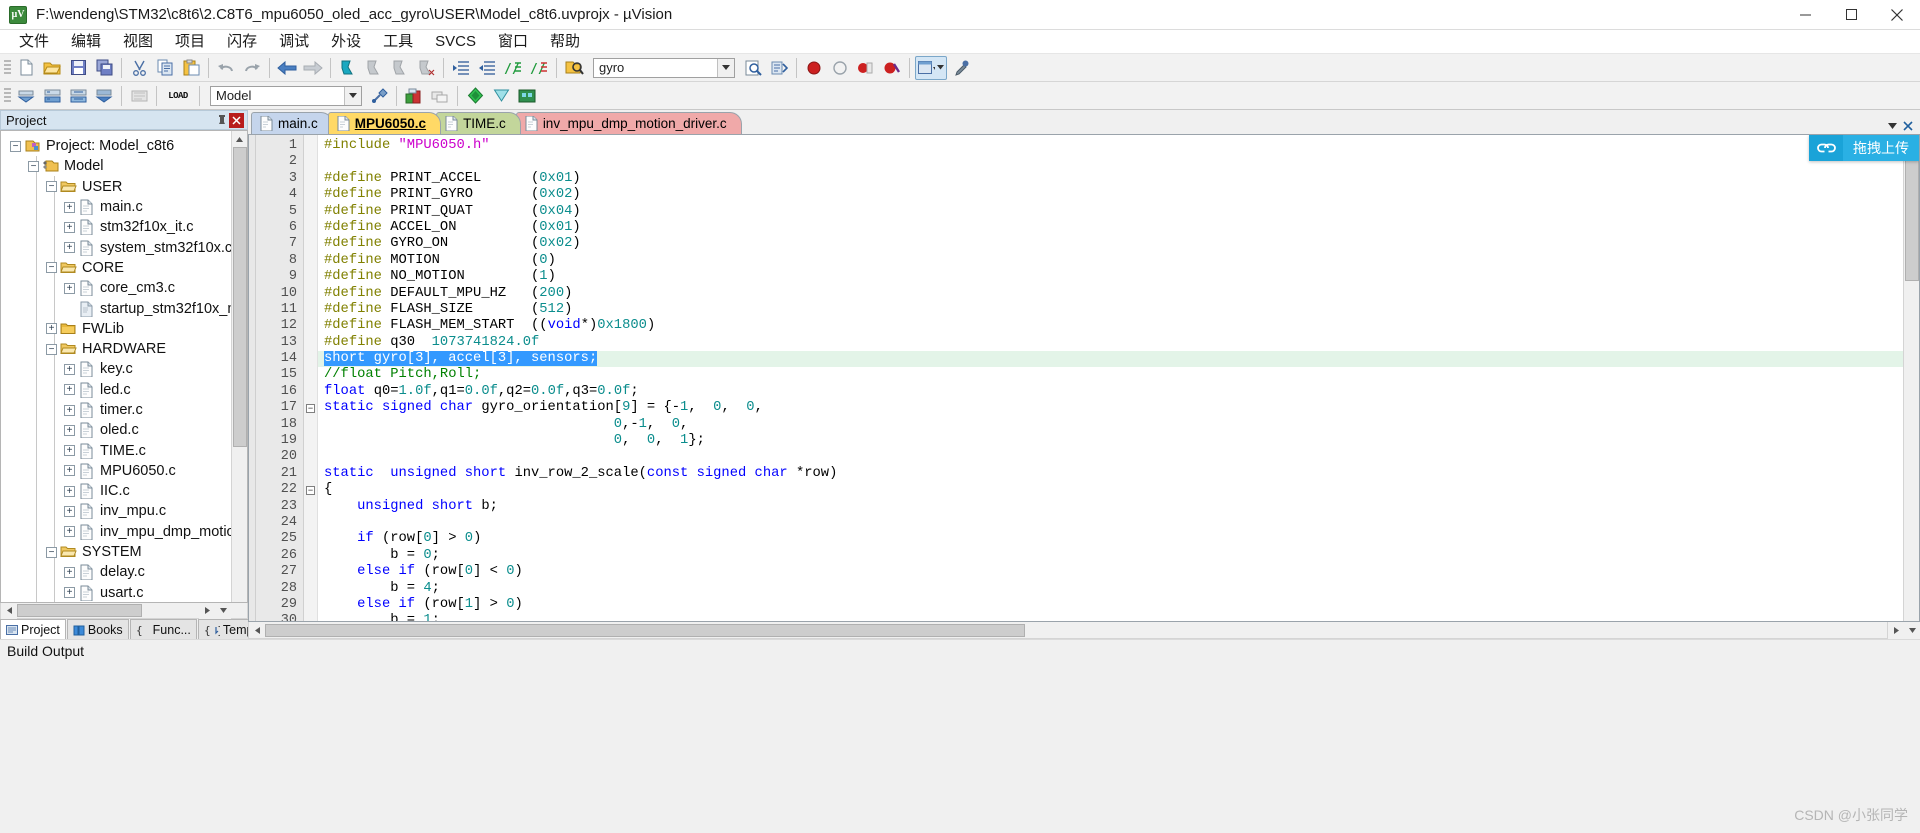 The image size is (1920, 833). I want to click on fold-marker: −, so click(310, 490).